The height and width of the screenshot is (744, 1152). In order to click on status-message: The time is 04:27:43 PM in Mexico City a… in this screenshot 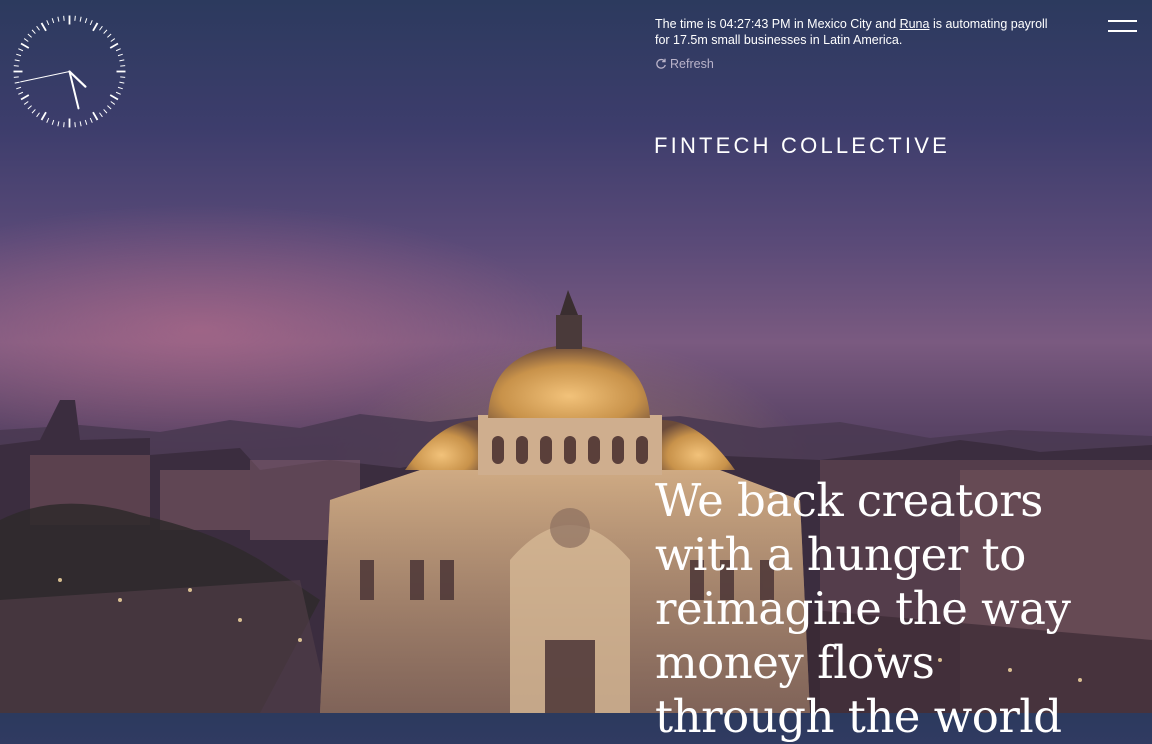, I will do `click(860, 32)`.